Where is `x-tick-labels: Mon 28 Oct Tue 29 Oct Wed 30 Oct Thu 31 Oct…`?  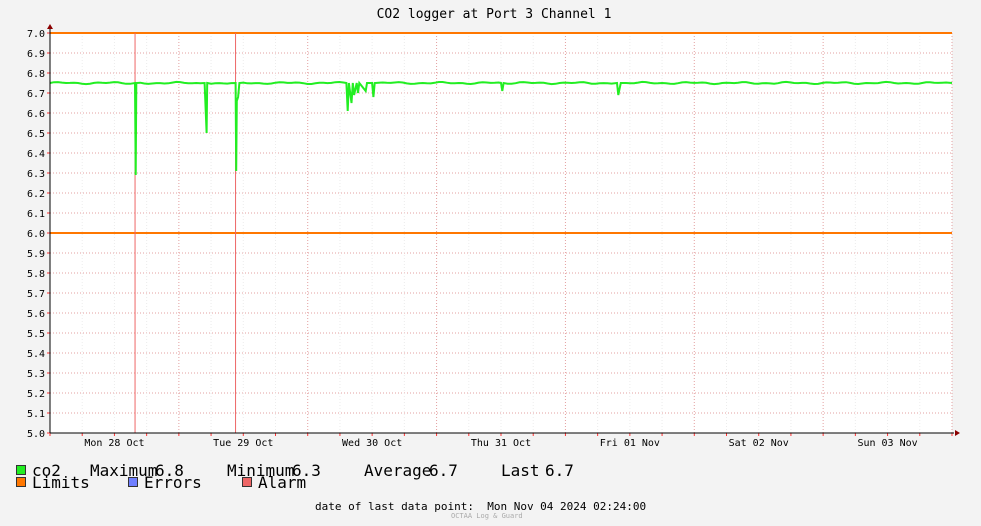 x-tick-labels: Mon 28 Oct Tue 29 Oct Wed 30 Oct Thu 31 Oct… is located at coordinates (500, 443).